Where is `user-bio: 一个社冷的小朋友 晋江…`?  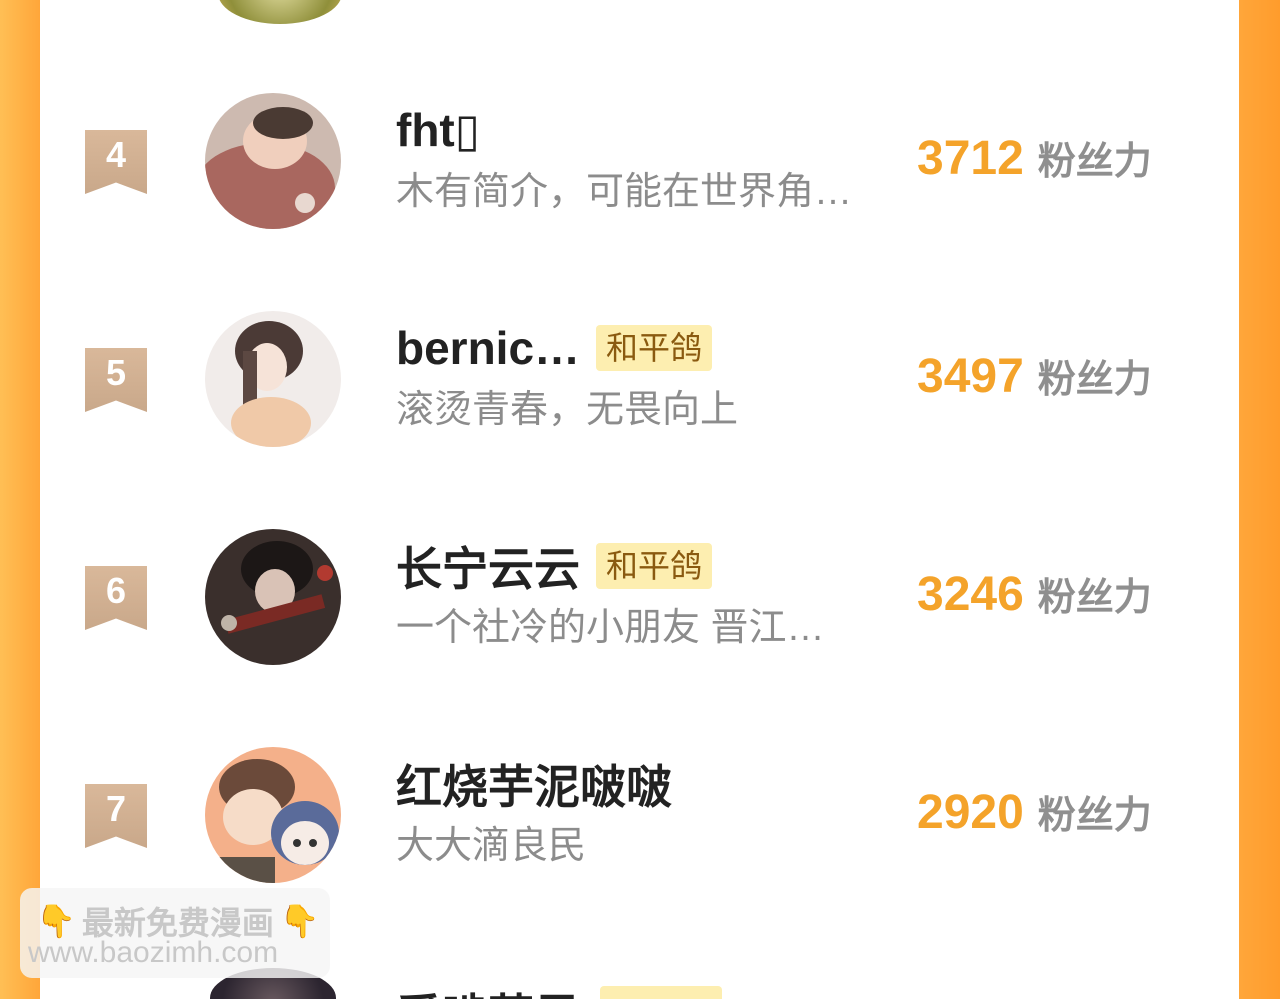
user-bio: 一个社冷的小朋友 晋江… is located at coordinates (610, 628).